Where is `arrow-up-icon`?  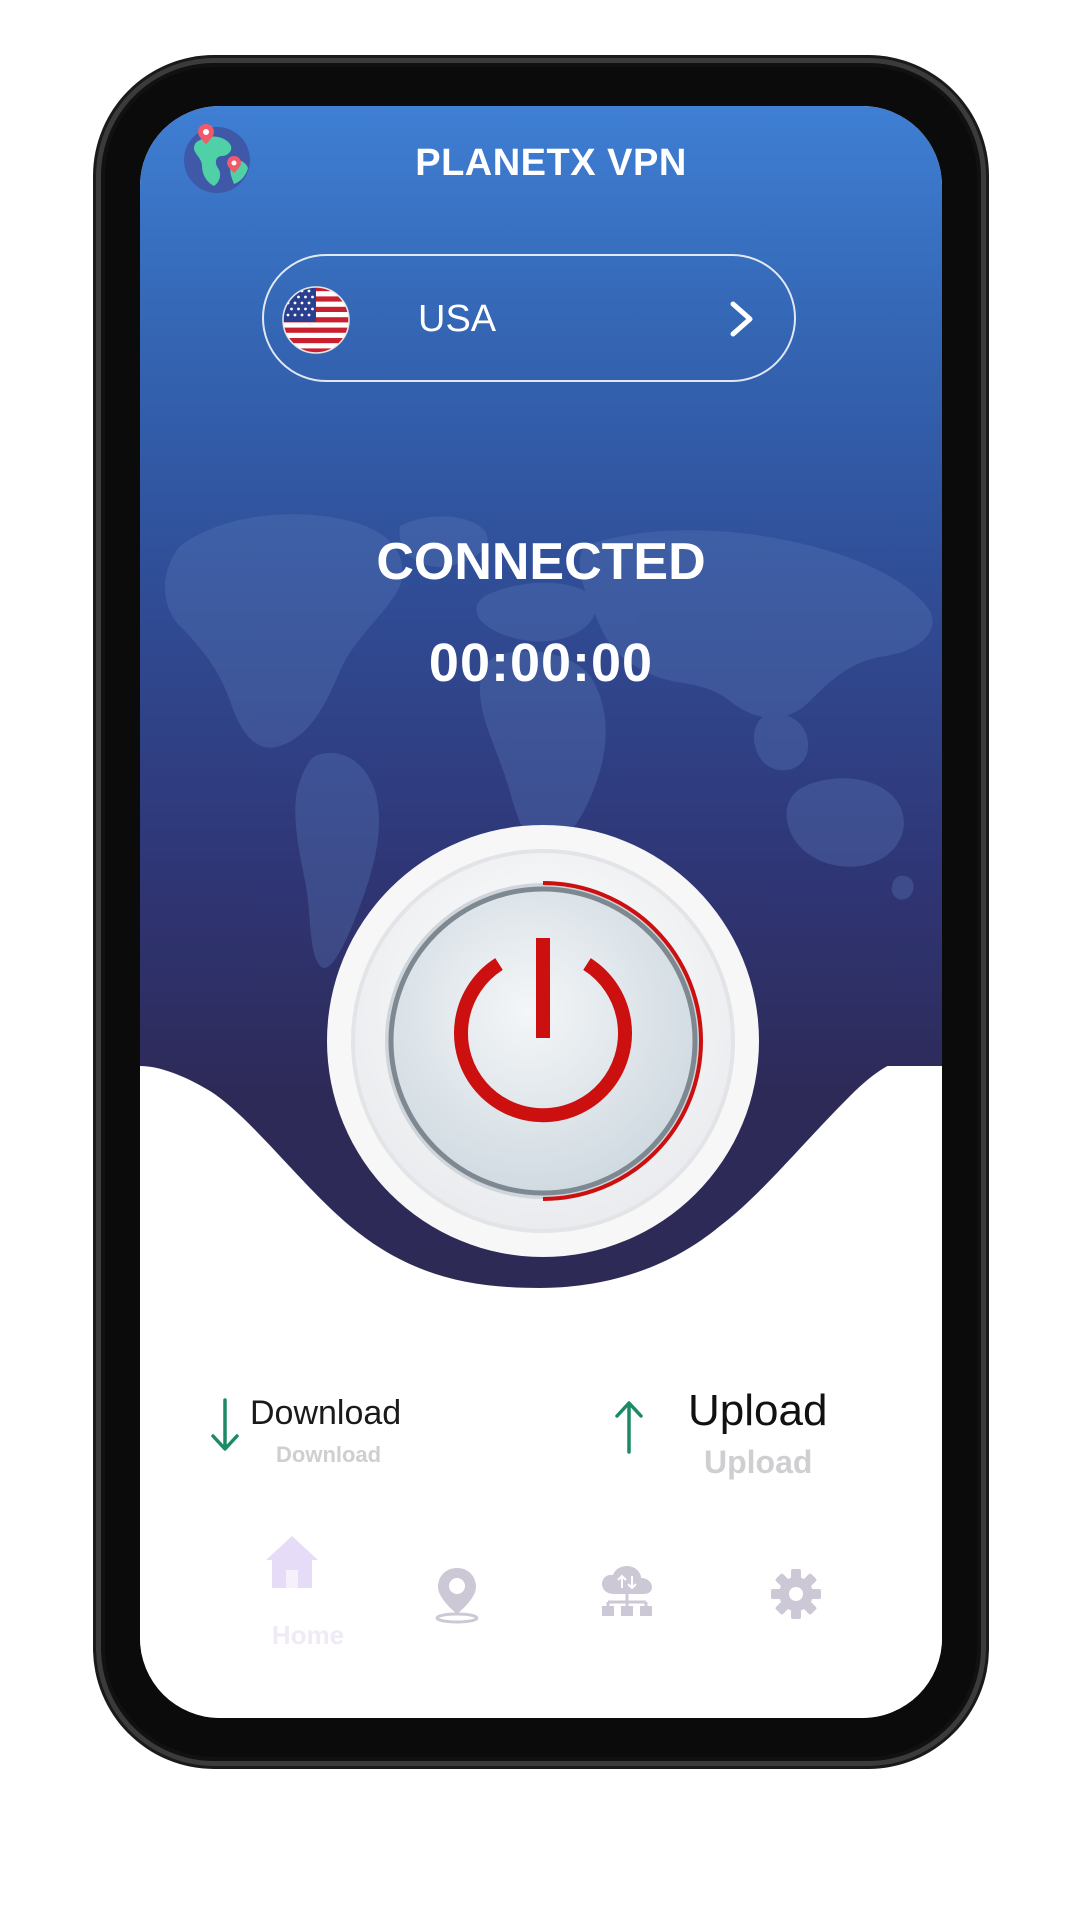
arrow-up-icon is located at coordinates (629, 1427).